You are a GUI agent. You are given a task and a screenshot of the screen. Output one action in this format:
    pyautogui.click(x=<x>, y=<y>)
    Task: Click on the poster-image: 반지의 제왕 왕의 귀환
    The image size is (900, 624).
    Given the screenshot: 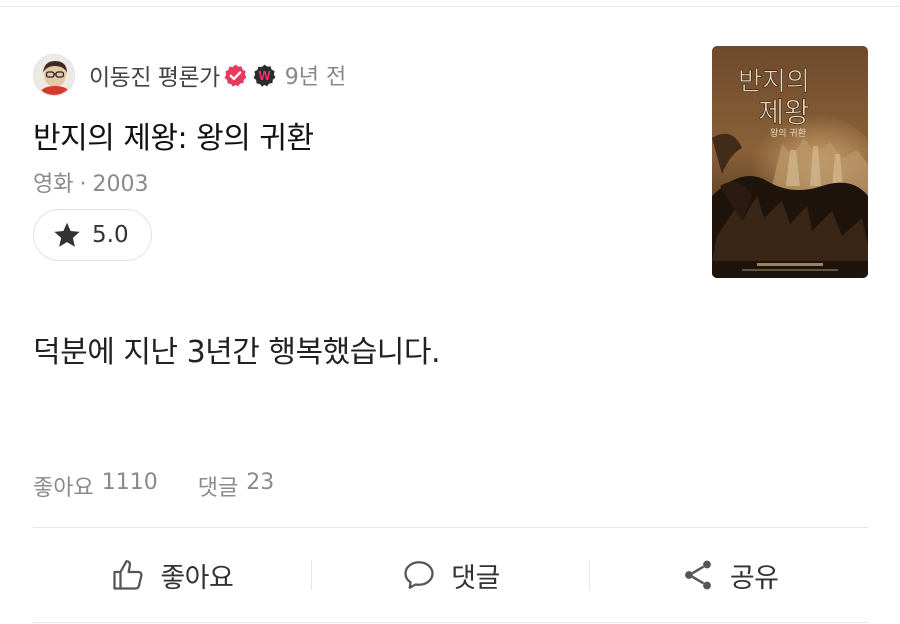 What is the action you would take?
    pyautogui.click(x=790, y=162)
    